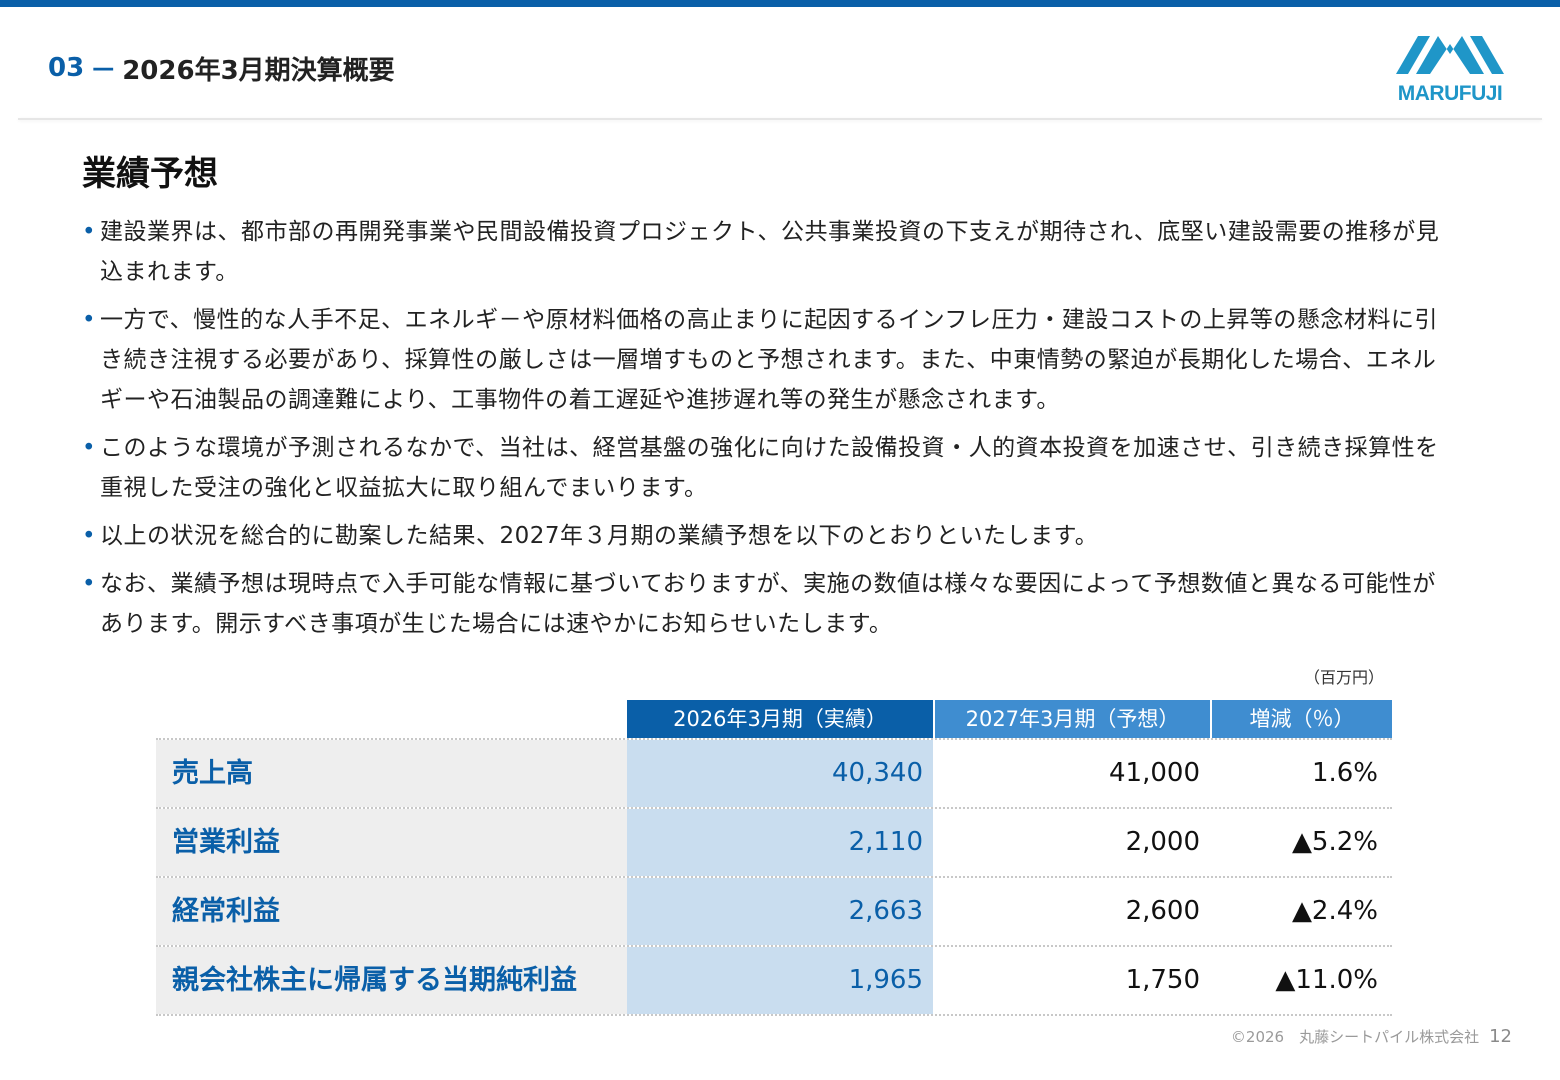 The image size is (1560, 1080). I want to click on row-label: 売上高, so click(391, 773).